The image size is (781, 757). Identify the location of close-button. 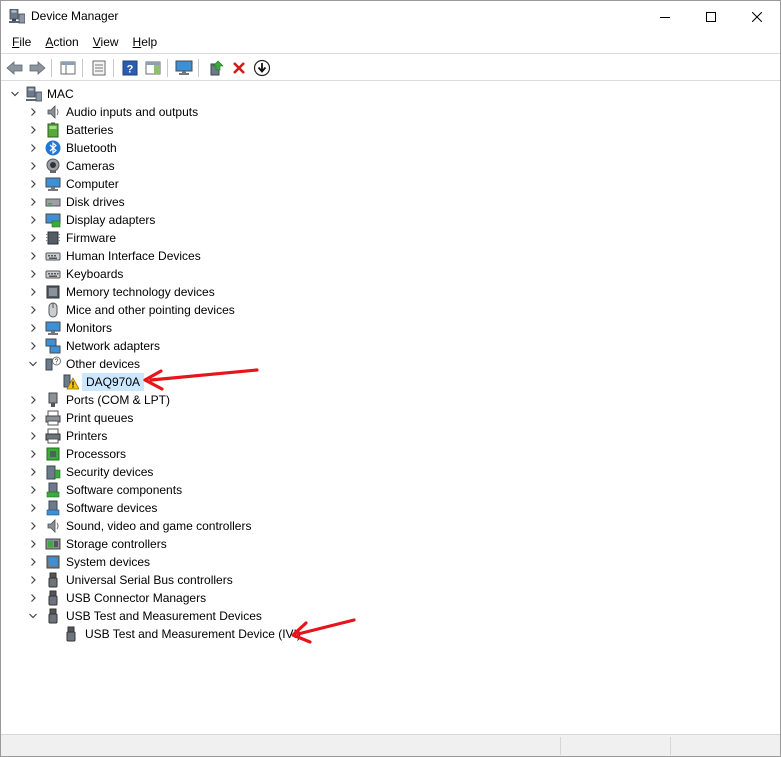
(757, 16).